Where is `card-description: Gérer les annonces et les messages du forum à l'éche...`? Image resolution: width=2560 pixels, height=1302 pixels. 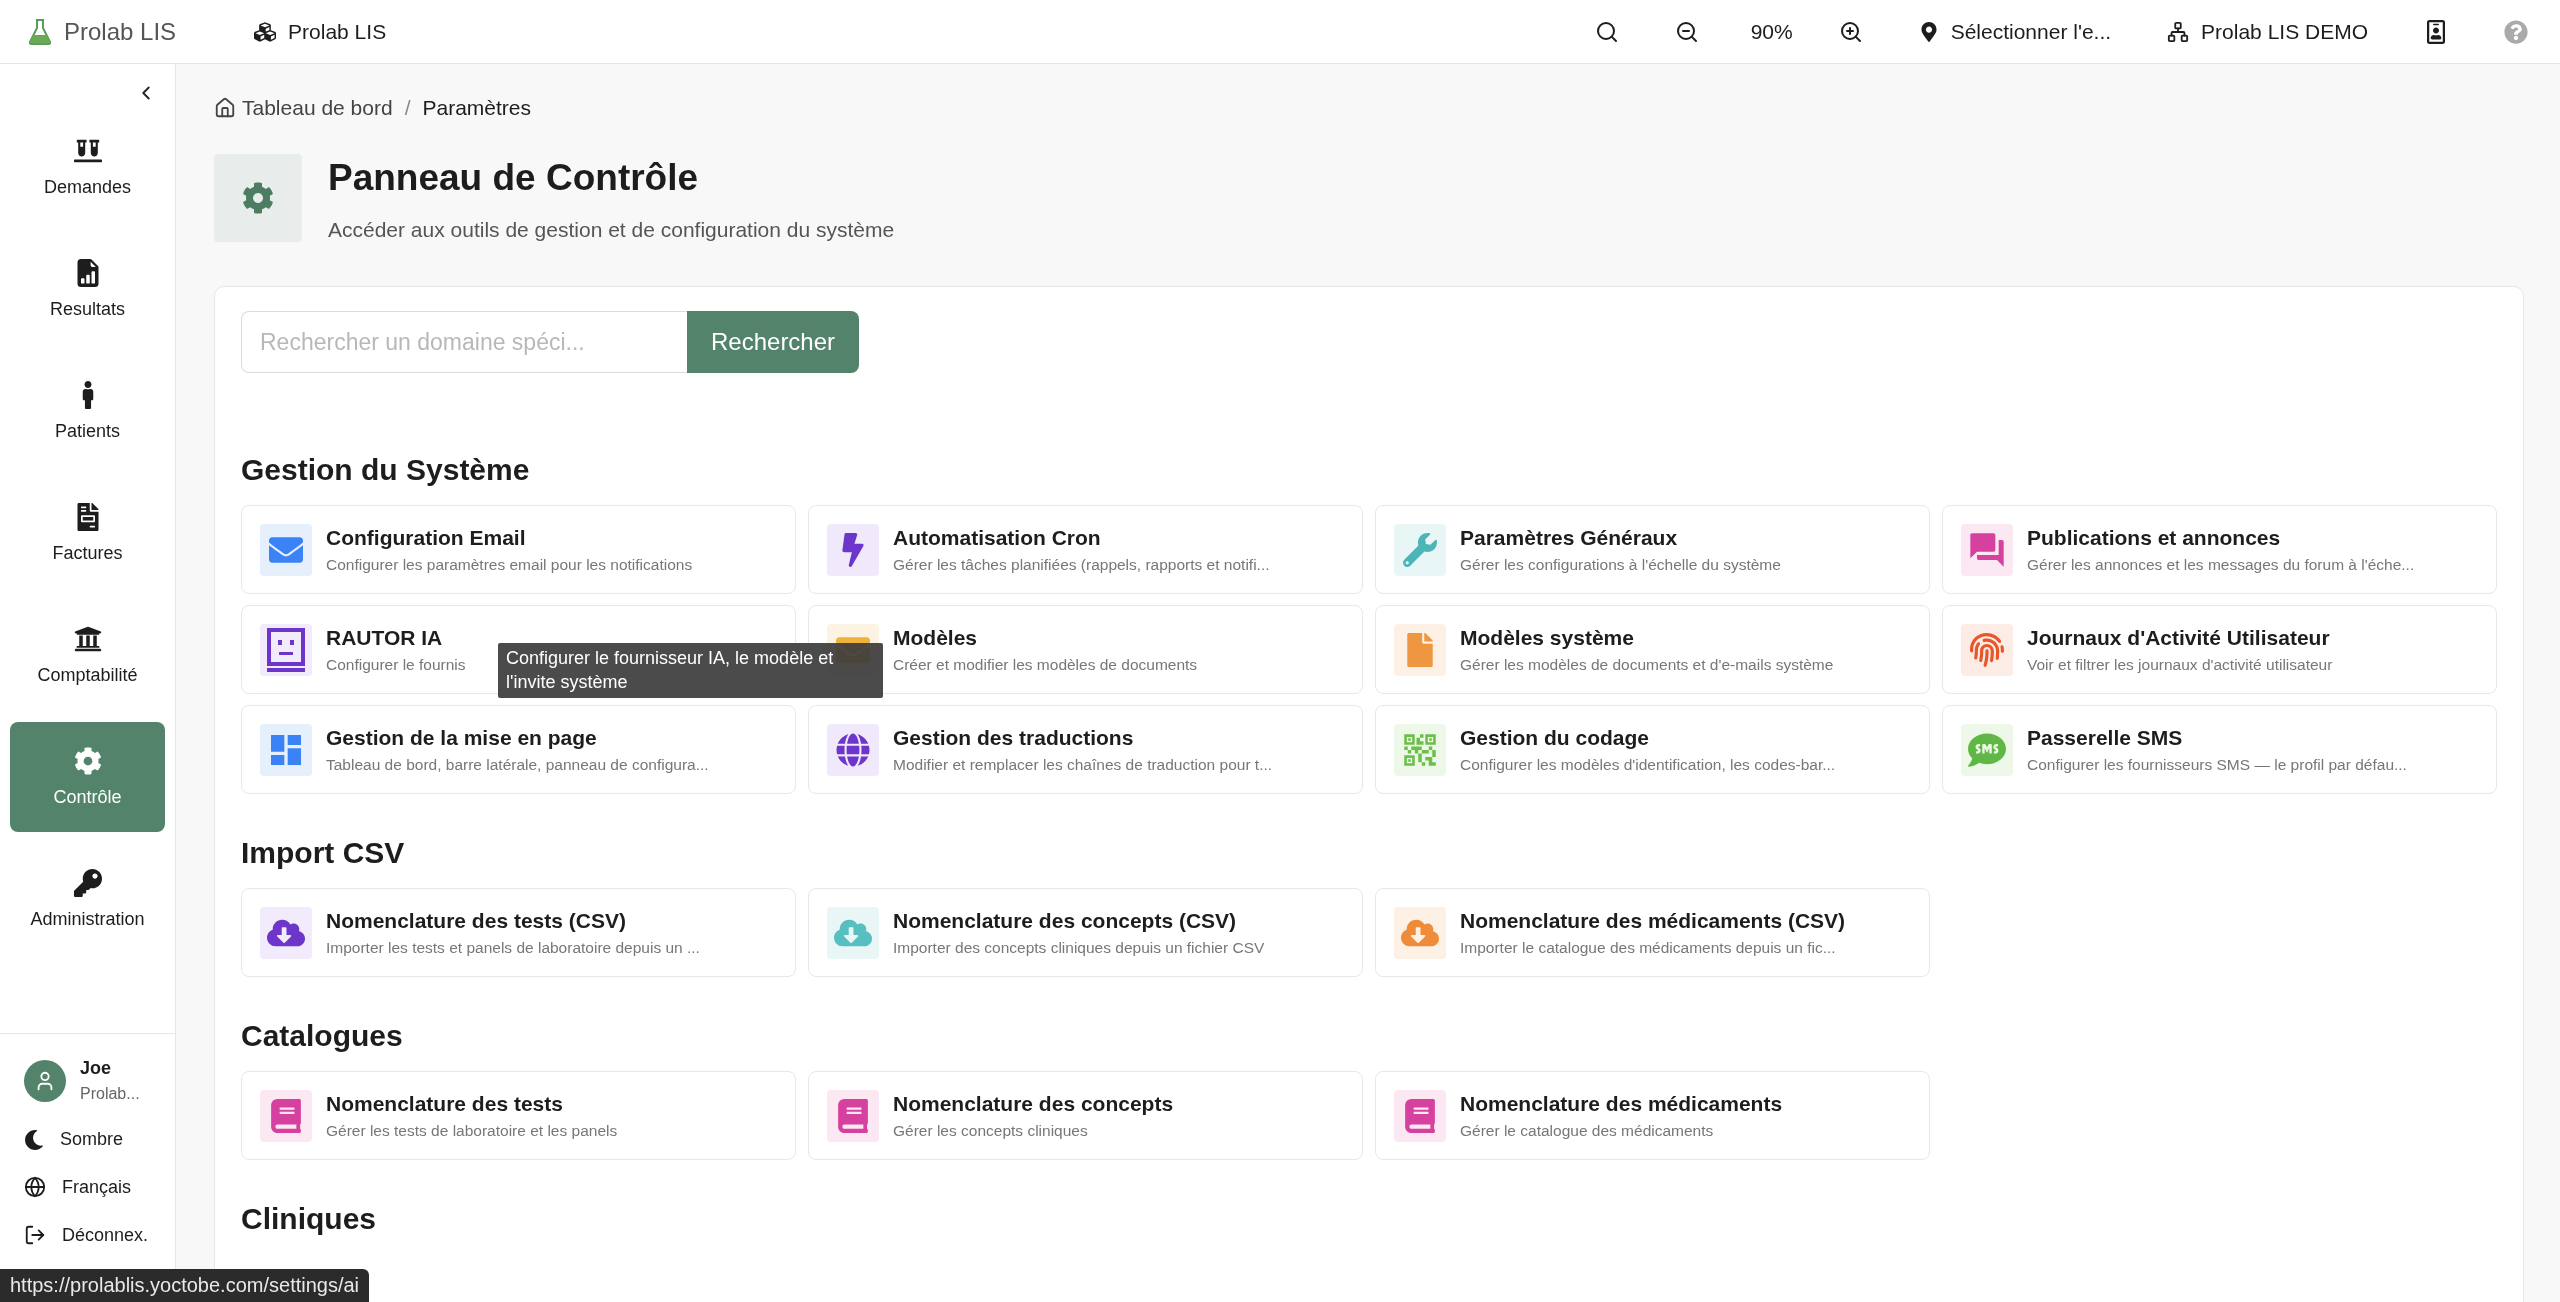 card-description: Gérer les annonces et les messages du forum à l'éche... is located at coordinates (2221, 564).